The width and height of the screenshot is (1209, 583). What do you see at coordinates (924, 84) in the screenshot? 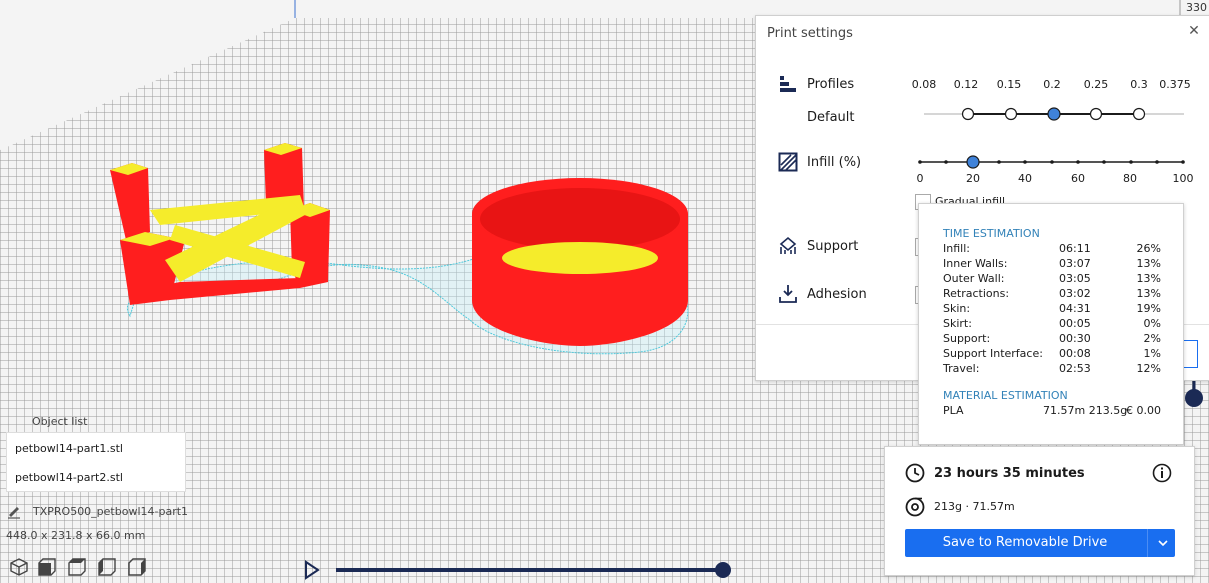
I see `profile-tick: 0.08` at bounding box center [924, 84].